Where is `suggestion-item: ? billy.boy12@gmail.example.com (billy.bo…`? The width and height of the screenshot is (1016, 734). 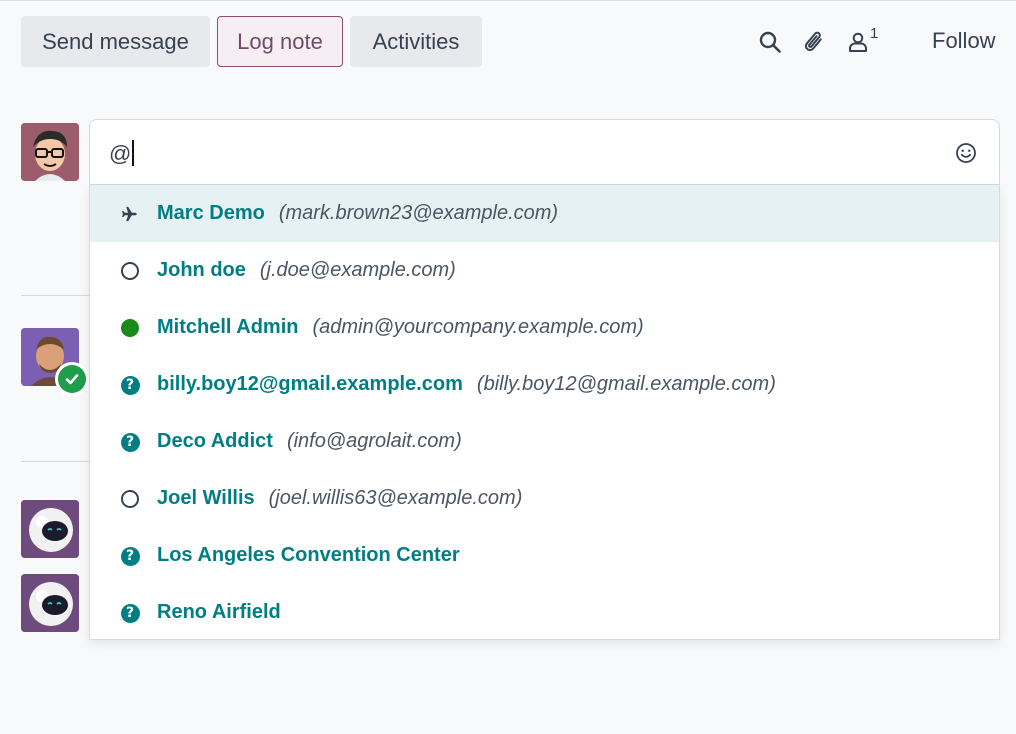
suggestion-item: ? billy.boy12@gmail.example.com (billy.bo… is located at coordinates (544, 384).